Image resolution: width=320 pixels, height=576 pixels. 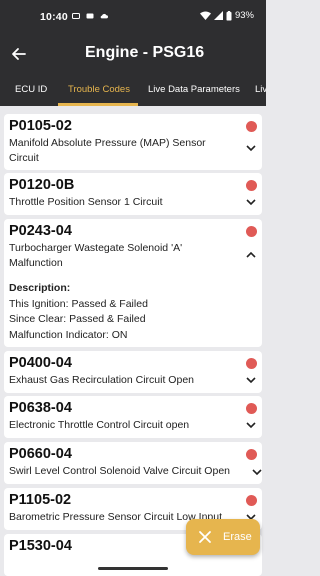 I want to click on malfunction-indicator-status: Malfunction Indicator: ON, so click(x=68, y=334).